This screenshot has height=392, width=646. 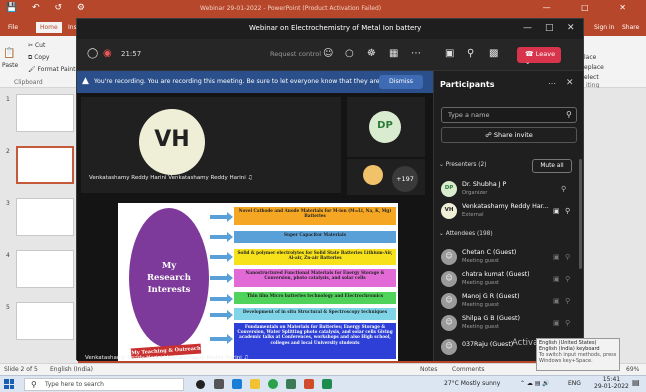 What do you see at coordinates (55, 69) in the screenshot?
I see `format-painter-button: 🖌 Format Painter` at bounding box center [55, 69].